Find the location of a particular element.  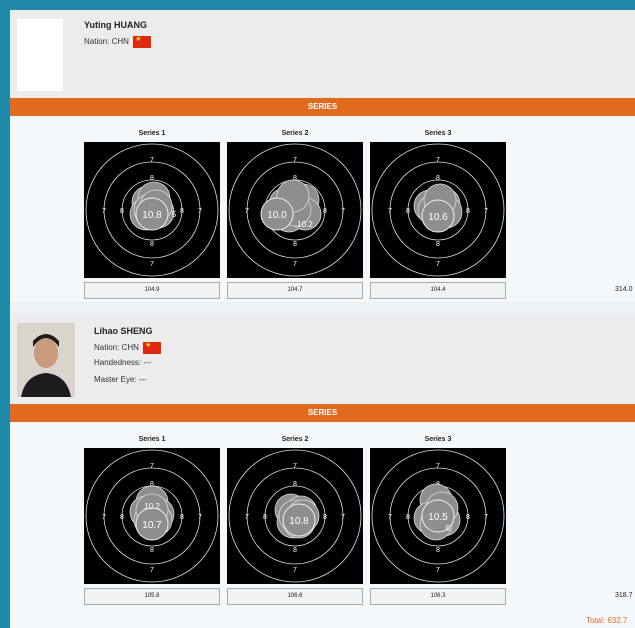

athlete-name: Lihao SHENG is located at coordinates (123, 331).